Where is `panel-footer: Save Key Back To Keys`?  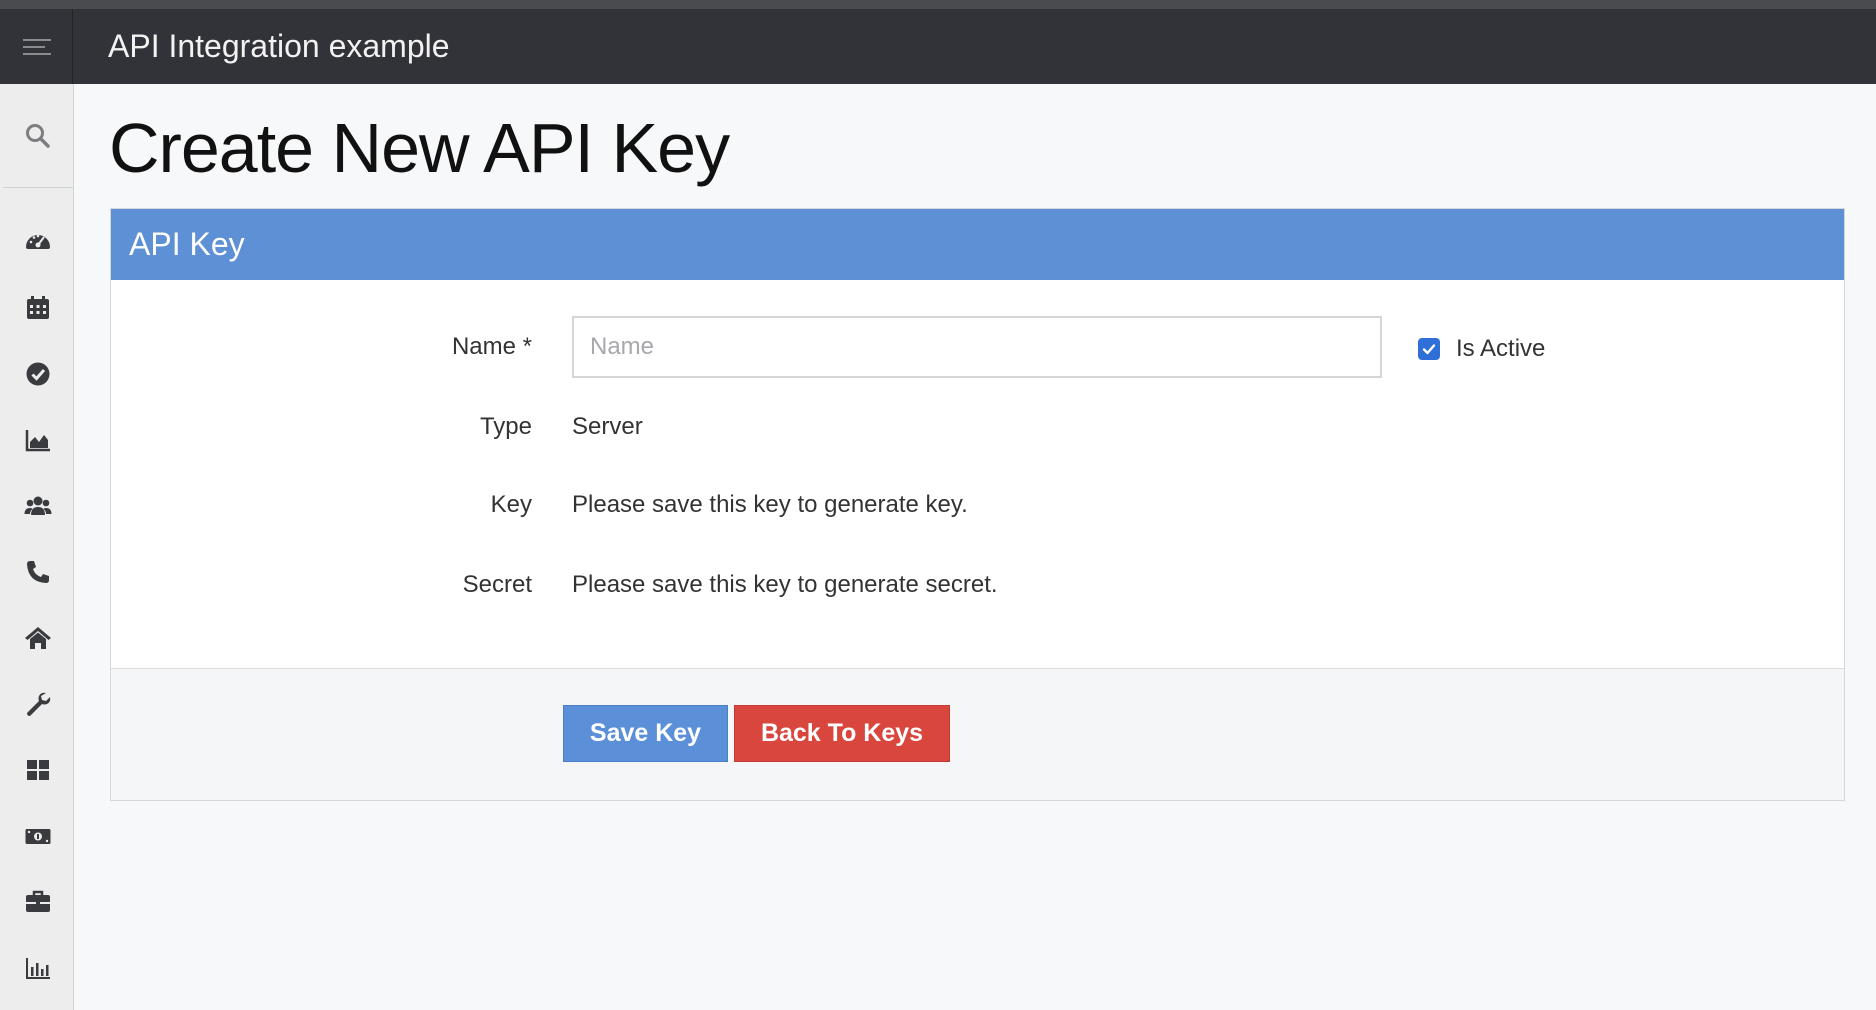 panel-footer: Save Key Back To Keys is located at coordinates (977, 734).